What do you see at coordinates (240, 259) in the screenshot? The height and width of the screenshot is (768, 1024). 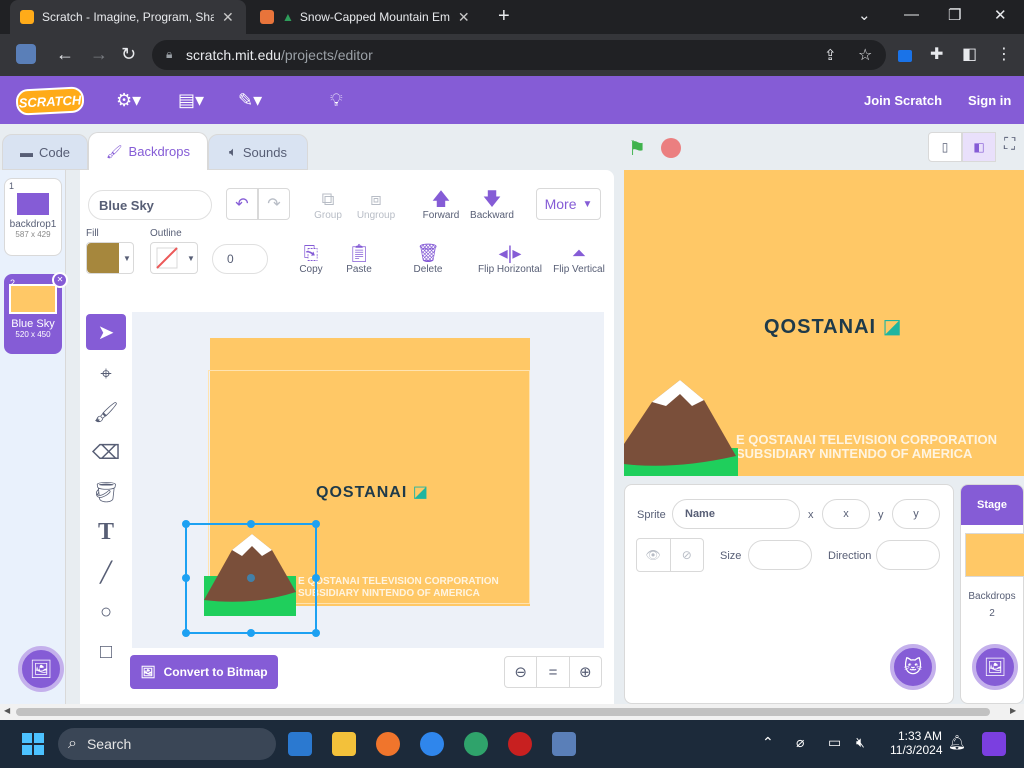 I see `outline-width-input: 0` at bounding box center [240, 259].